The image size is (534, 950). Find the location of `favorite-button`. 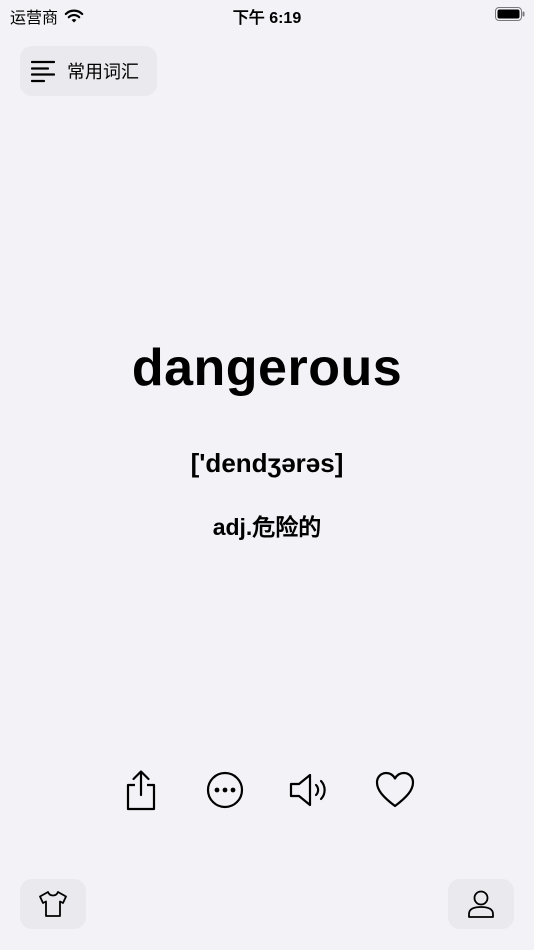

favorite-button is located at coordinates (395, 790).